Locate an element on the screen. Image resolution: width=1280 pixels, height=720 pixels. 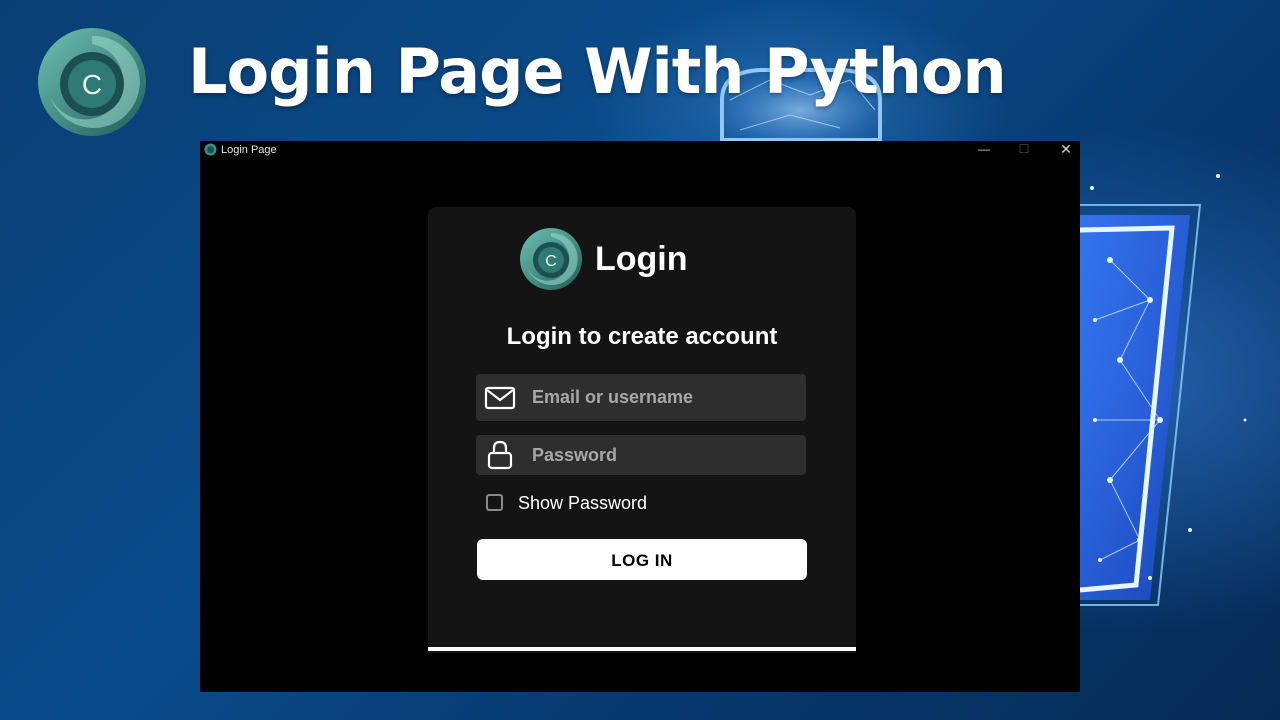
minimize-button: — is located at coordinates (984, 150).